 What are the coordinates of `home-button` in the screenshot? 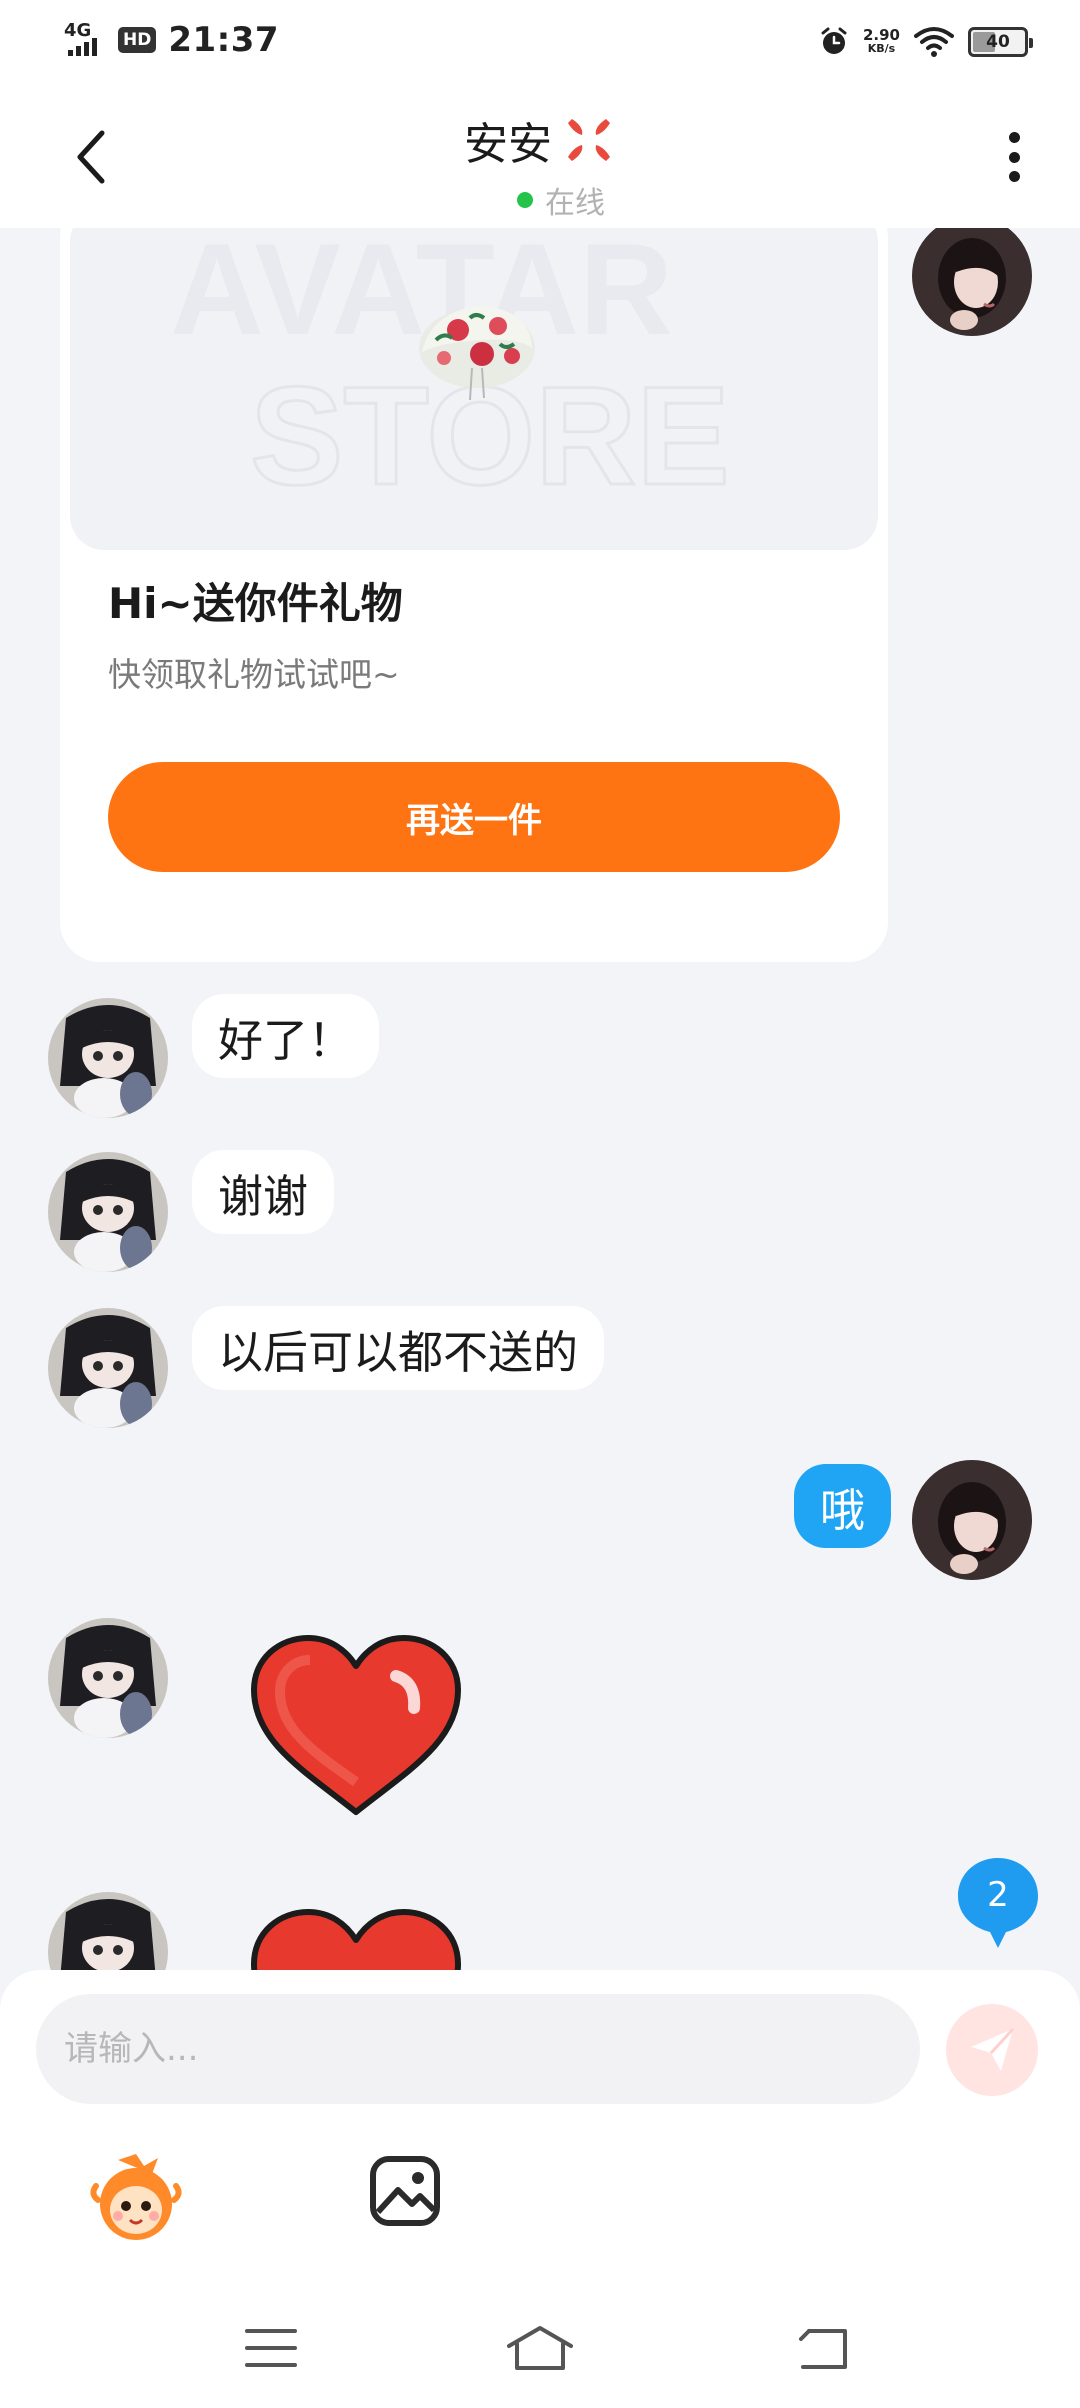 It's located at (540, 2348).